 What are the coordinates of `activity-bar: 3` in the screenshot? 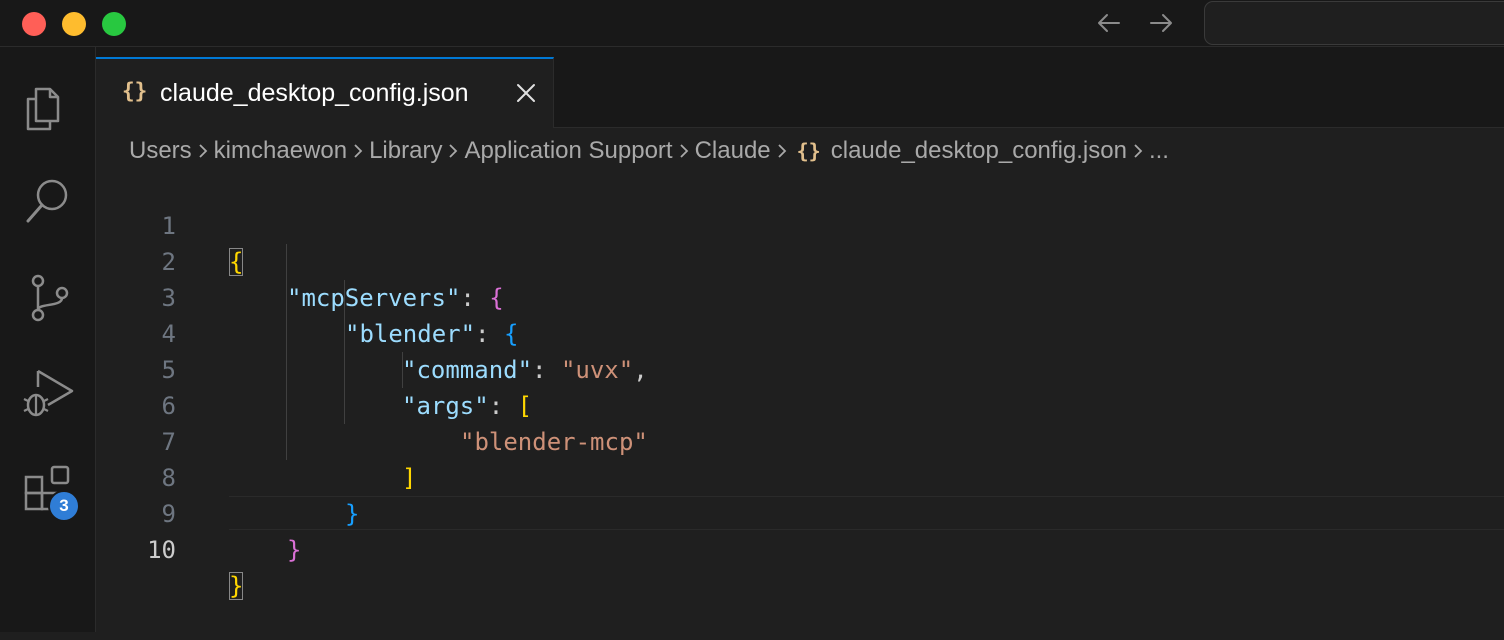 It's located at (48, 339).